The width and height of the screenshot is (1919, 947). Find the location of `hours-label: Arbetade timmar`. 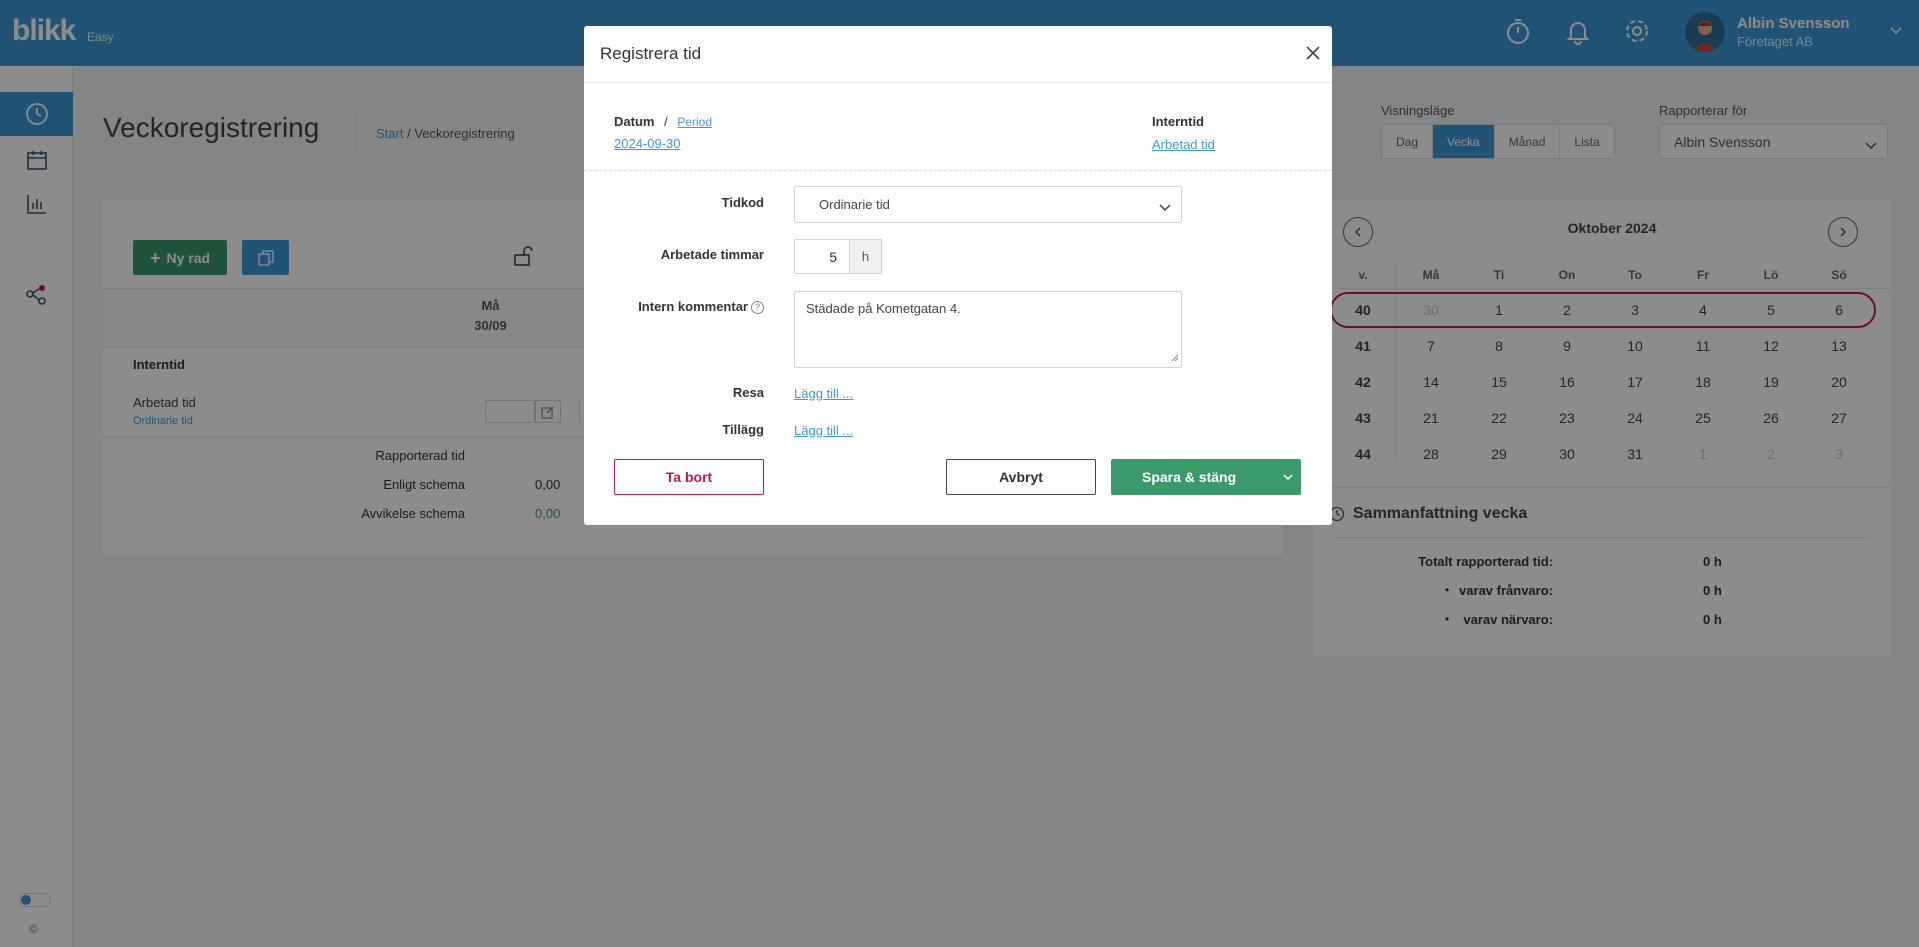

hours-label: Arbetade timmar is located at coordinates (712, 254).